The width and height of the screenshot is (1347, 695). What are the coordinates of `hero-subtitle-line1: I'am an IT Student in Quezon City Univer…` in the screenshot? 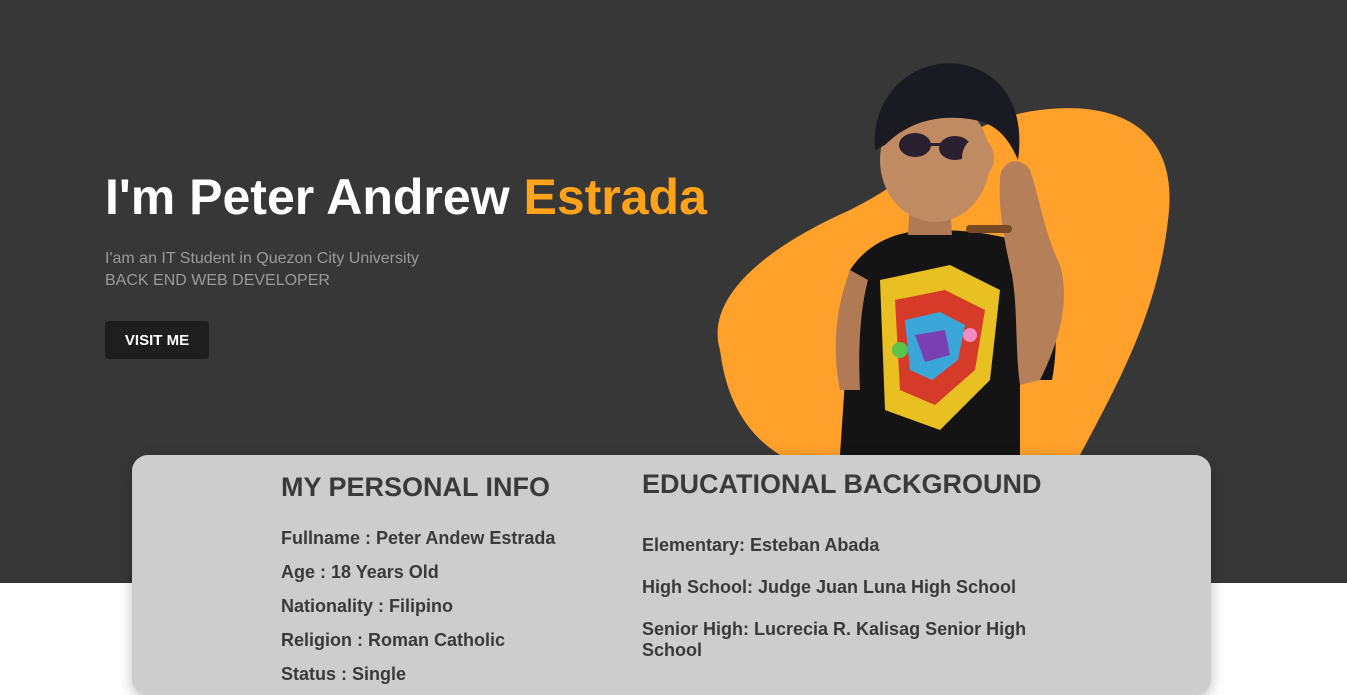 It's located at (262, 258).